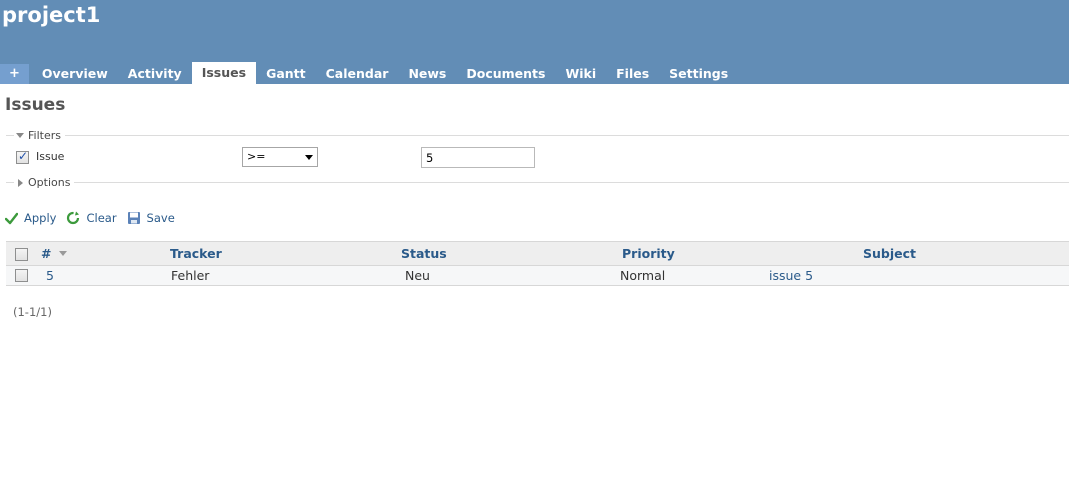 The width and height of the screenshot is (1069, 480). Describe the element at coordinates (155, 74) in the screenshot. I see `tab-activity: Activity` at that location.